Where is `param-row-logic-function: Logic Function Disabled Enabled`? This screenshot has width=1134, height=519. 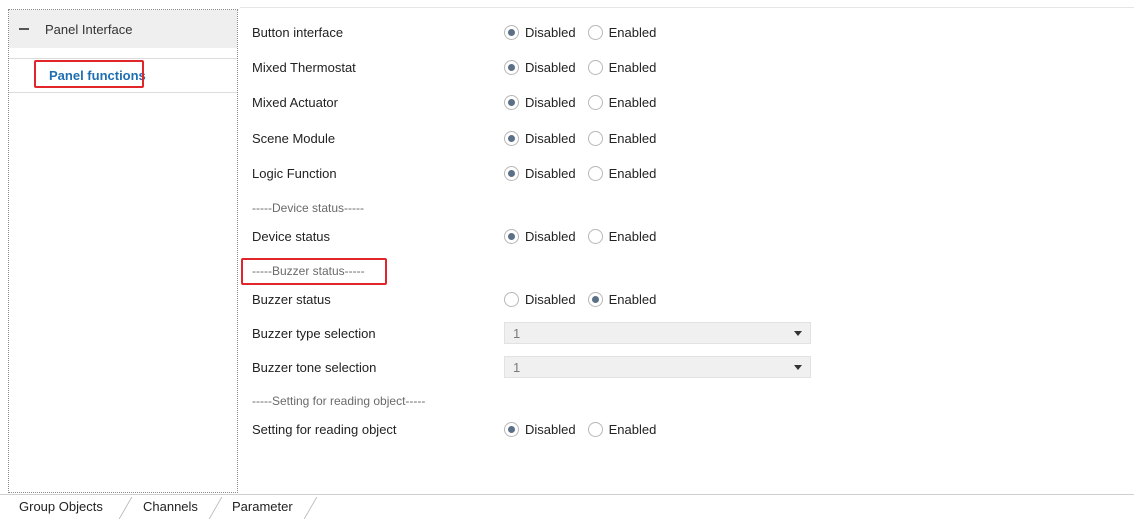
param-row-logic-function: Logic Function Disabled Enabled is located at coordinates (532, 173).